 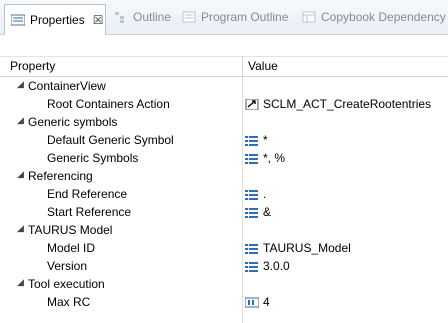 I want to click on property-value-text: ., so click(x=265, y=194).